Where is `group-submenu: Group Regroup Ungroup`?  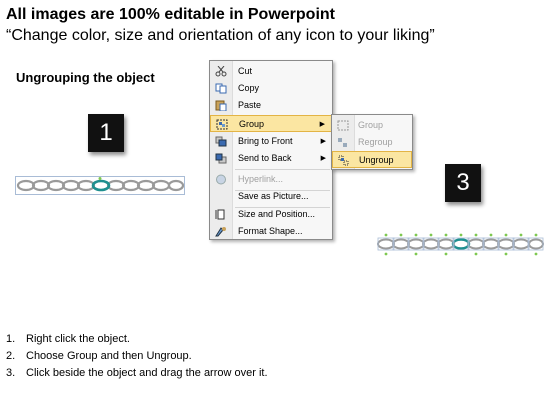 group-submenu: Group Regroup Ungroup is located at coordinates (372, 142).